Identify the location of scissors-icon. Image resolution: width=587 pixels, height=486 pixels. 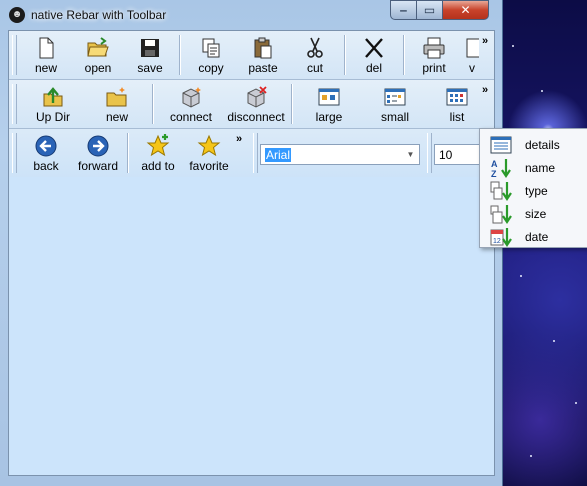
(315, 47).